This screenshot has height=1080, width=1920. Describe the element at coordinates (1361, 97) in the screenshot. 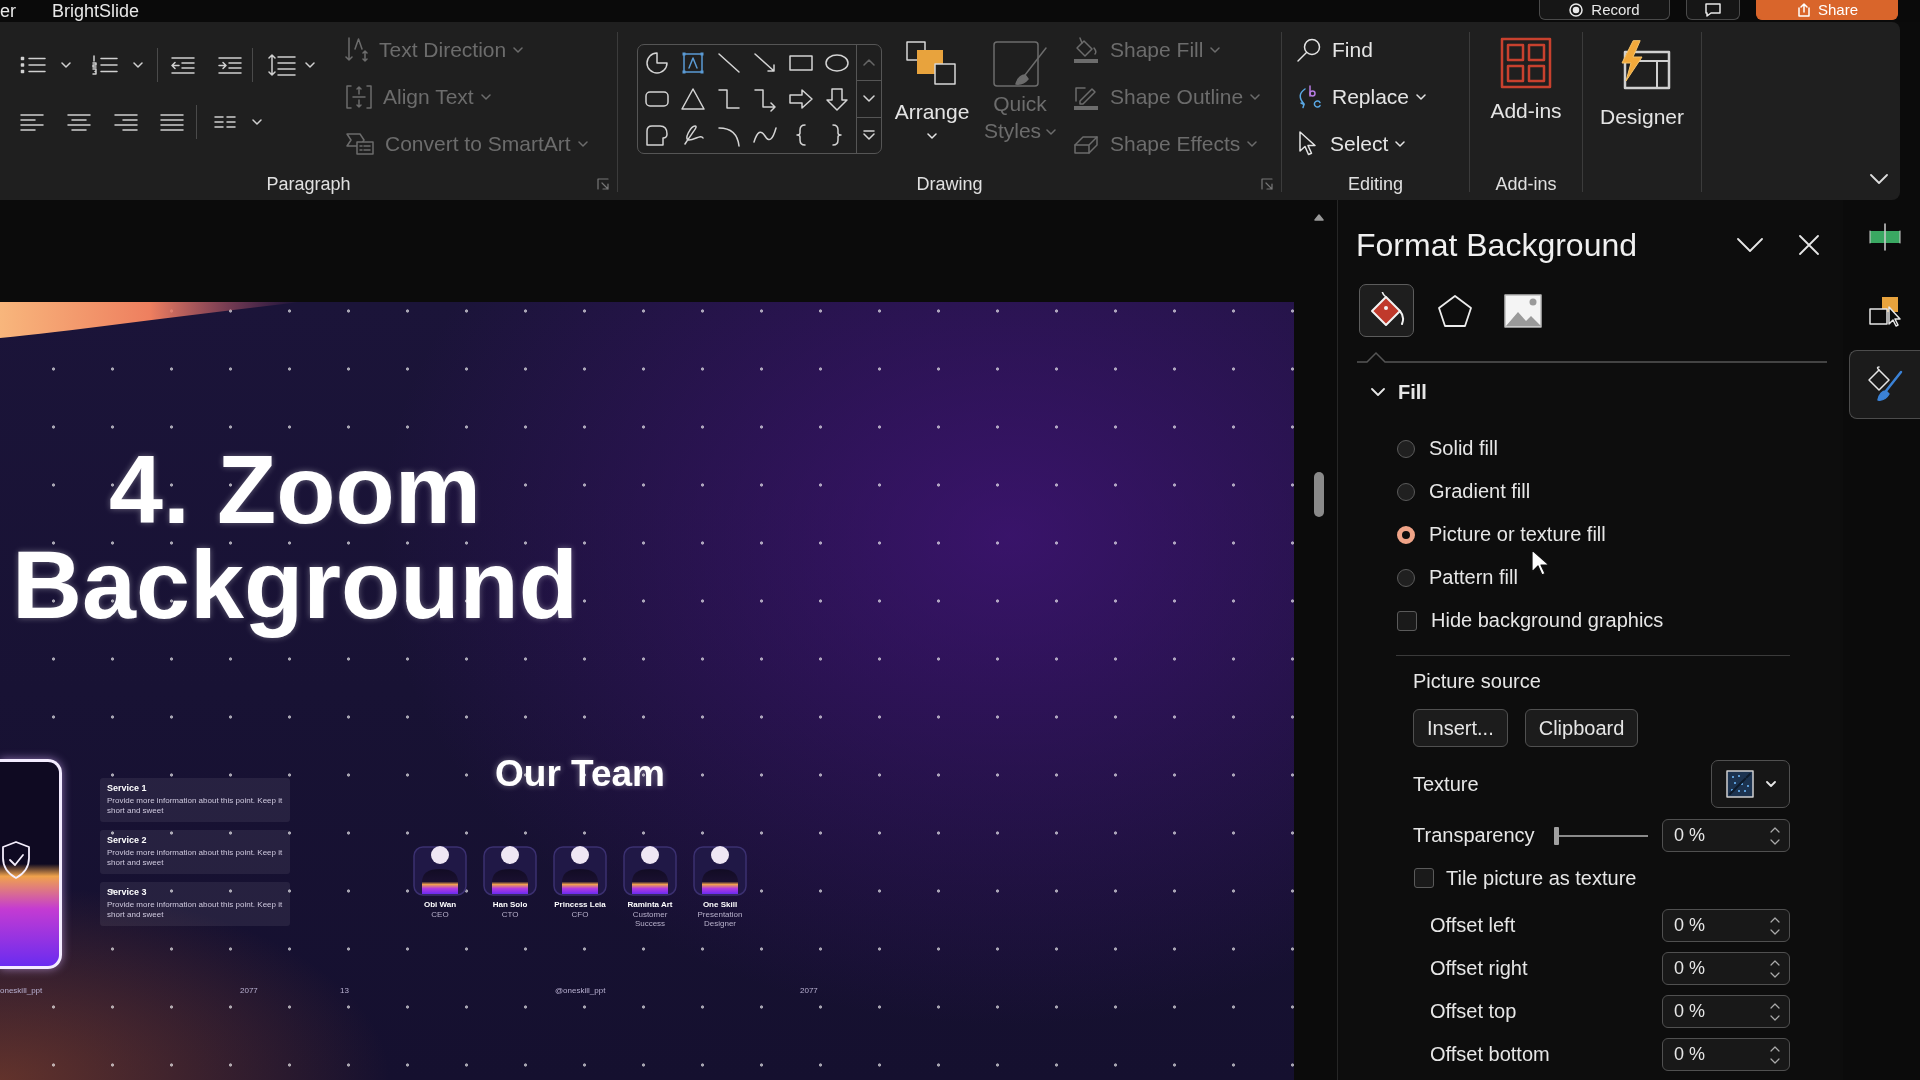

I see `replace-button: Replace` at that location.